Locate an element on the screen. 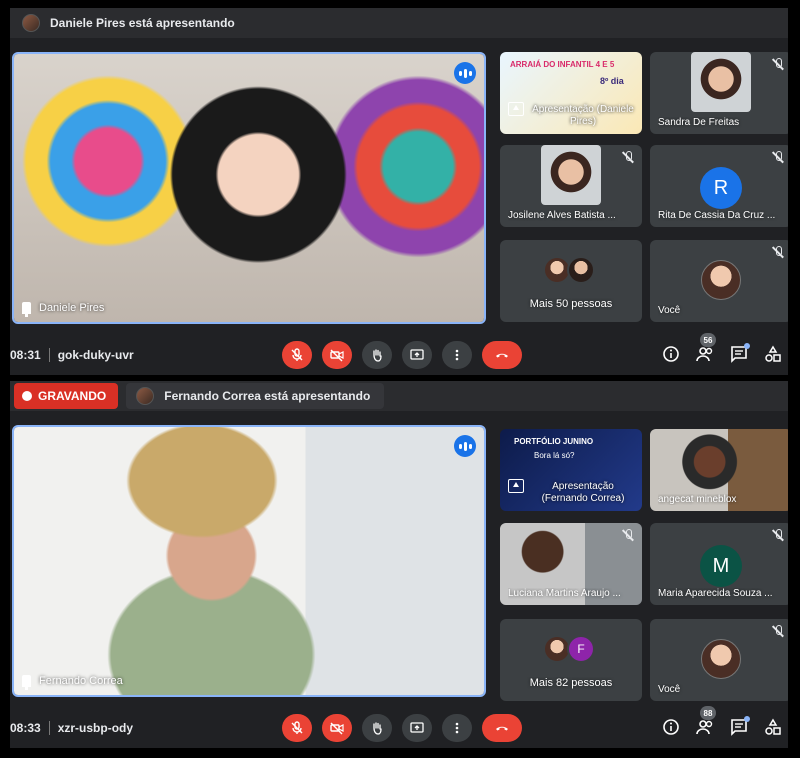 The image size is (800, 758). tile-label: Apresentação (Daniele Pires) is located at coordinates (583, 115).